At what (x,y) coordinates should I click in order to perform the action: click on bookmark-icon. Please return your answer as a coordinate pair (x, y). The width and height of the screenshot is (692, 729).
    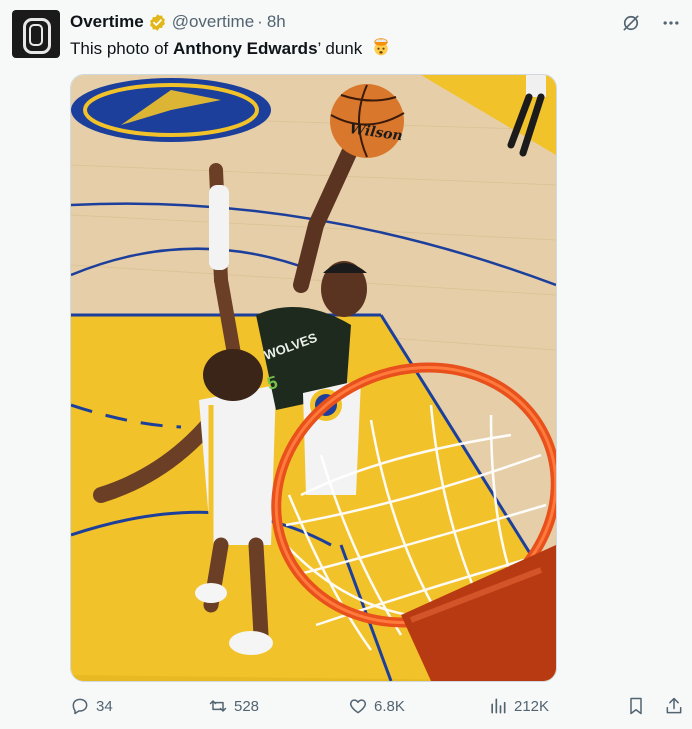
    Looking at the image, I should click on (636, 706).